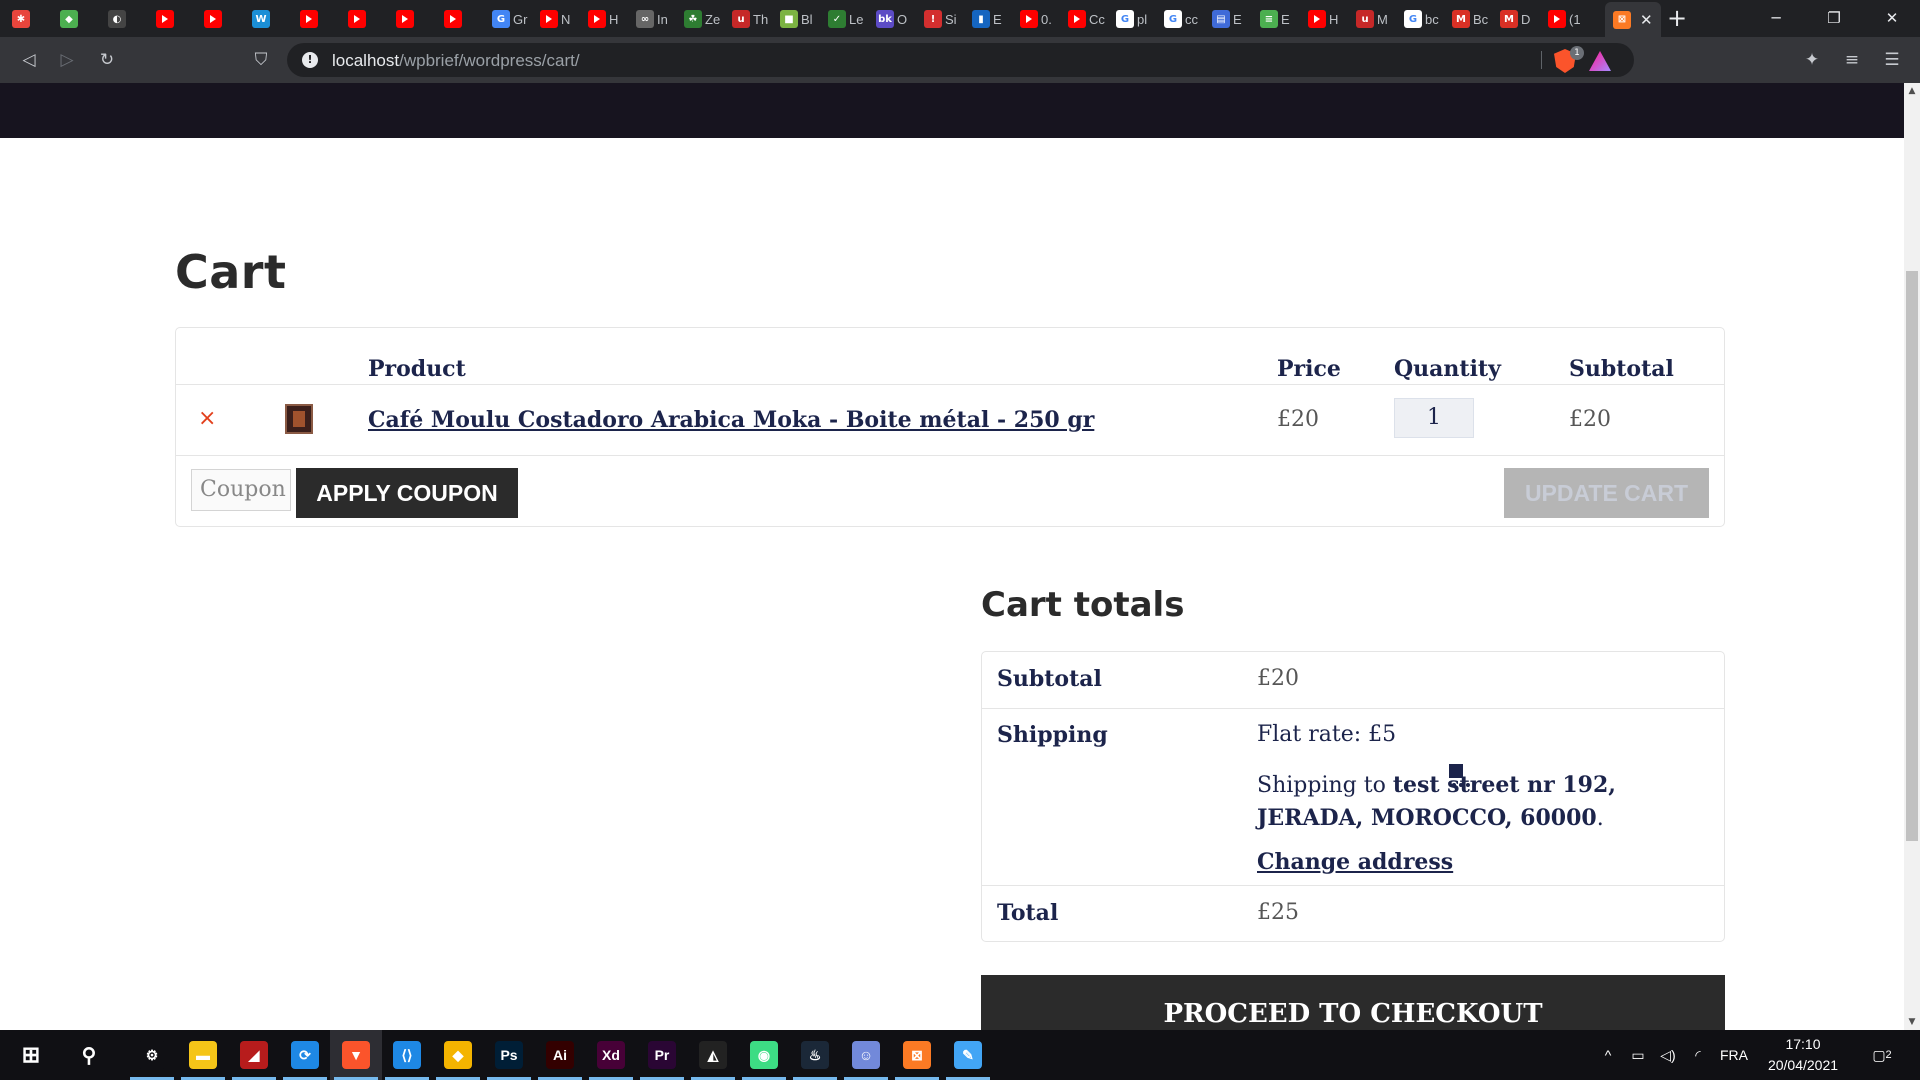 This screenshot has height=1080, width=1920. I want to click on discord-icon: ☺, so click(866, 1055).